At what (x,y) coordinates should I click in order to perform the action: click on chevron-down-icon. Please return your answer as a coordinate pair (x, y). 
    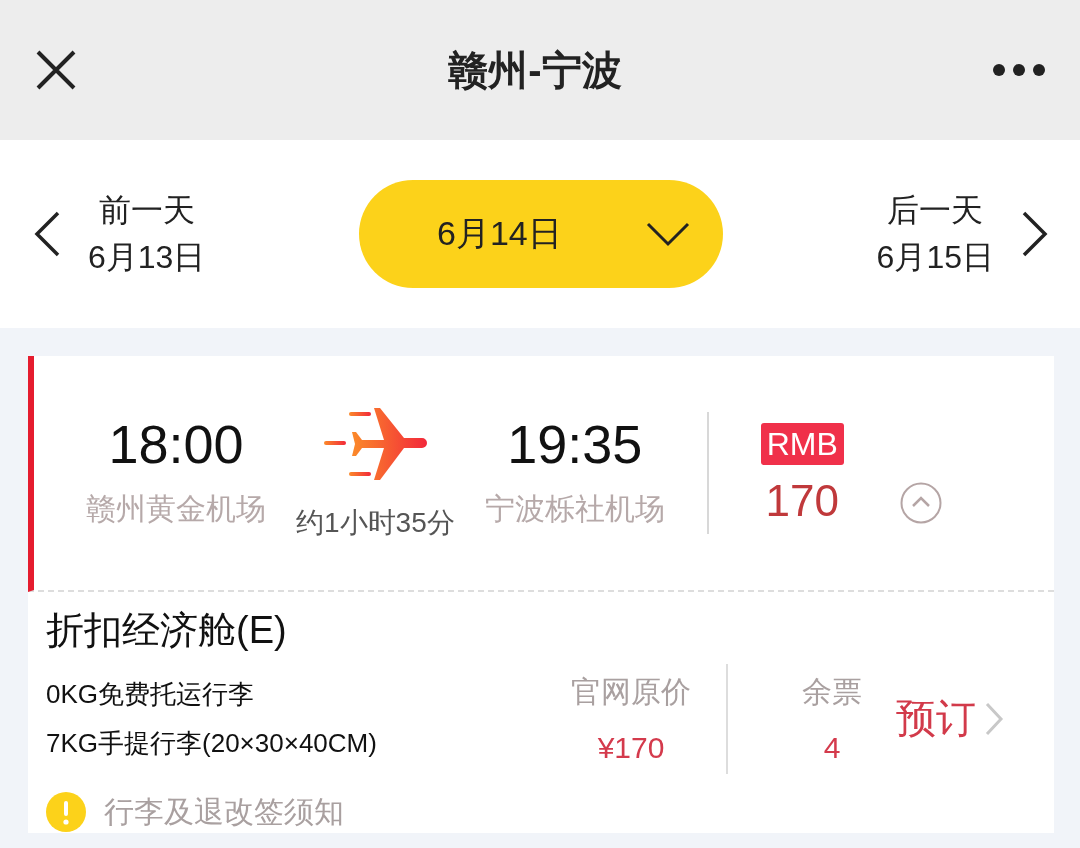
    Looking at the image, I should click on (668, 234).